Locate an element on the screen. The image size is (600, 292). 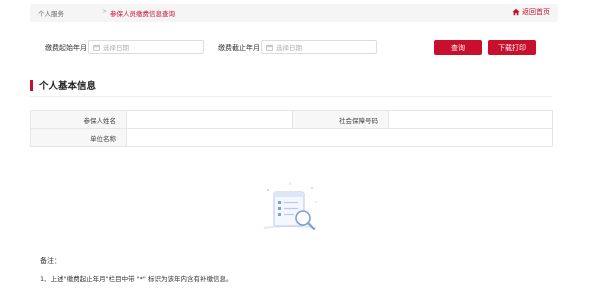
personal-info-table: 参保人姓名 社会保障号码 单位名称 is located at coordinates (291, 128).